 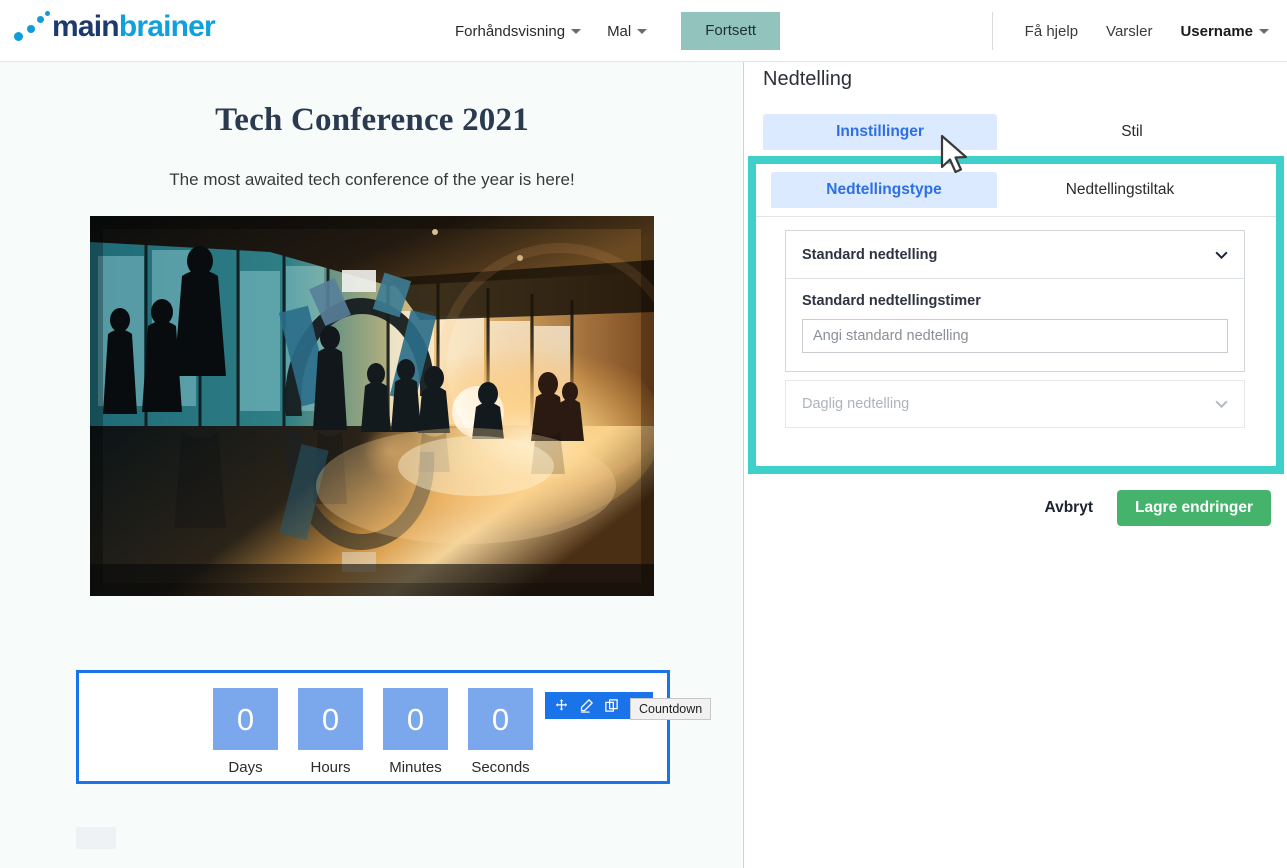 What do you see at coordinates (500, 767) in the screenshot?
I see `countdown-label-seconds: Seconds` at bounding box center [500, 767].